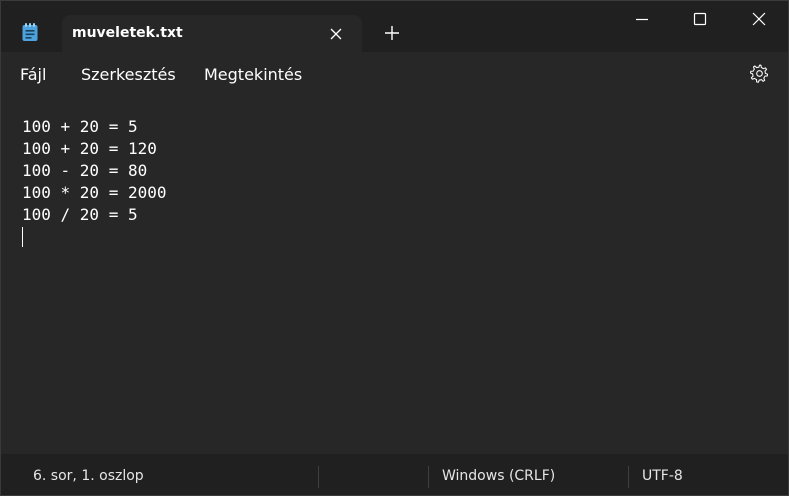 This screenshot has width=789, height=496. What do you see at coordinates (88, 476) in the screenshot?
I see `cursor-position: 6. sor, 1. oszlop` at bounding box center [88, 476].